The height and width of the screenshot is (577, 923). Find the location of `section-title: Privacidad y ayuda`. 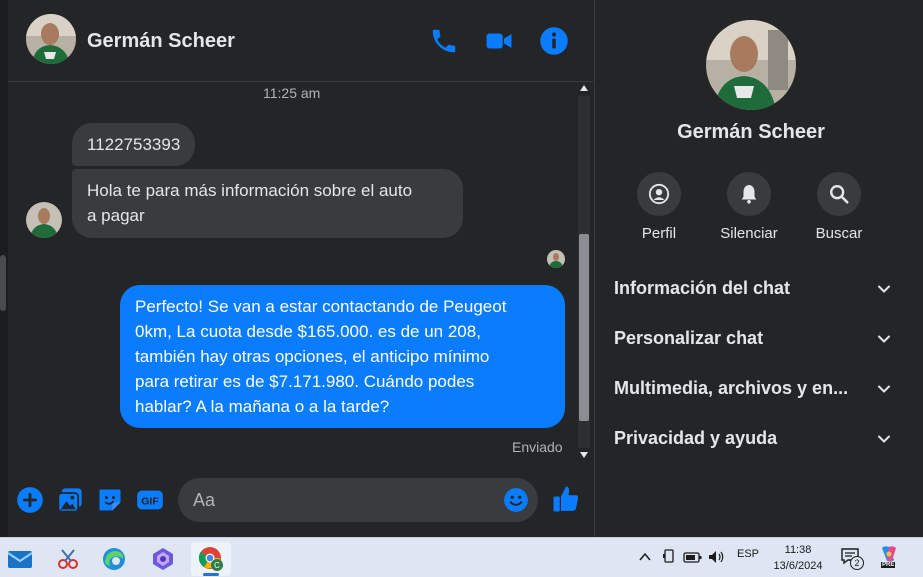

section-title: Privacidad y ayuda is located at coordinates (696, 438).